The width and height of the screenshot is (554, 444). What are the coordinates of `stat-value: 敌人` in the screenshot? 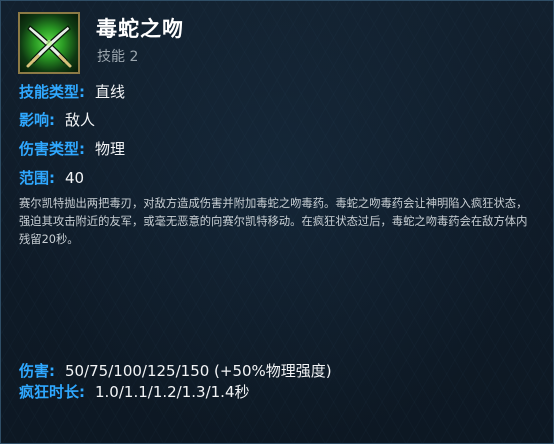 It's located at (80, 120).